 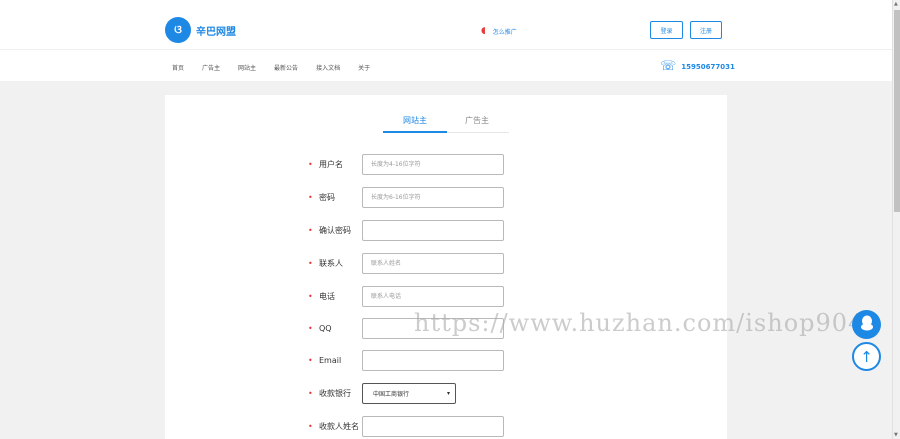 I want to click on qq-label: QQ, so click(x=325, y=328).